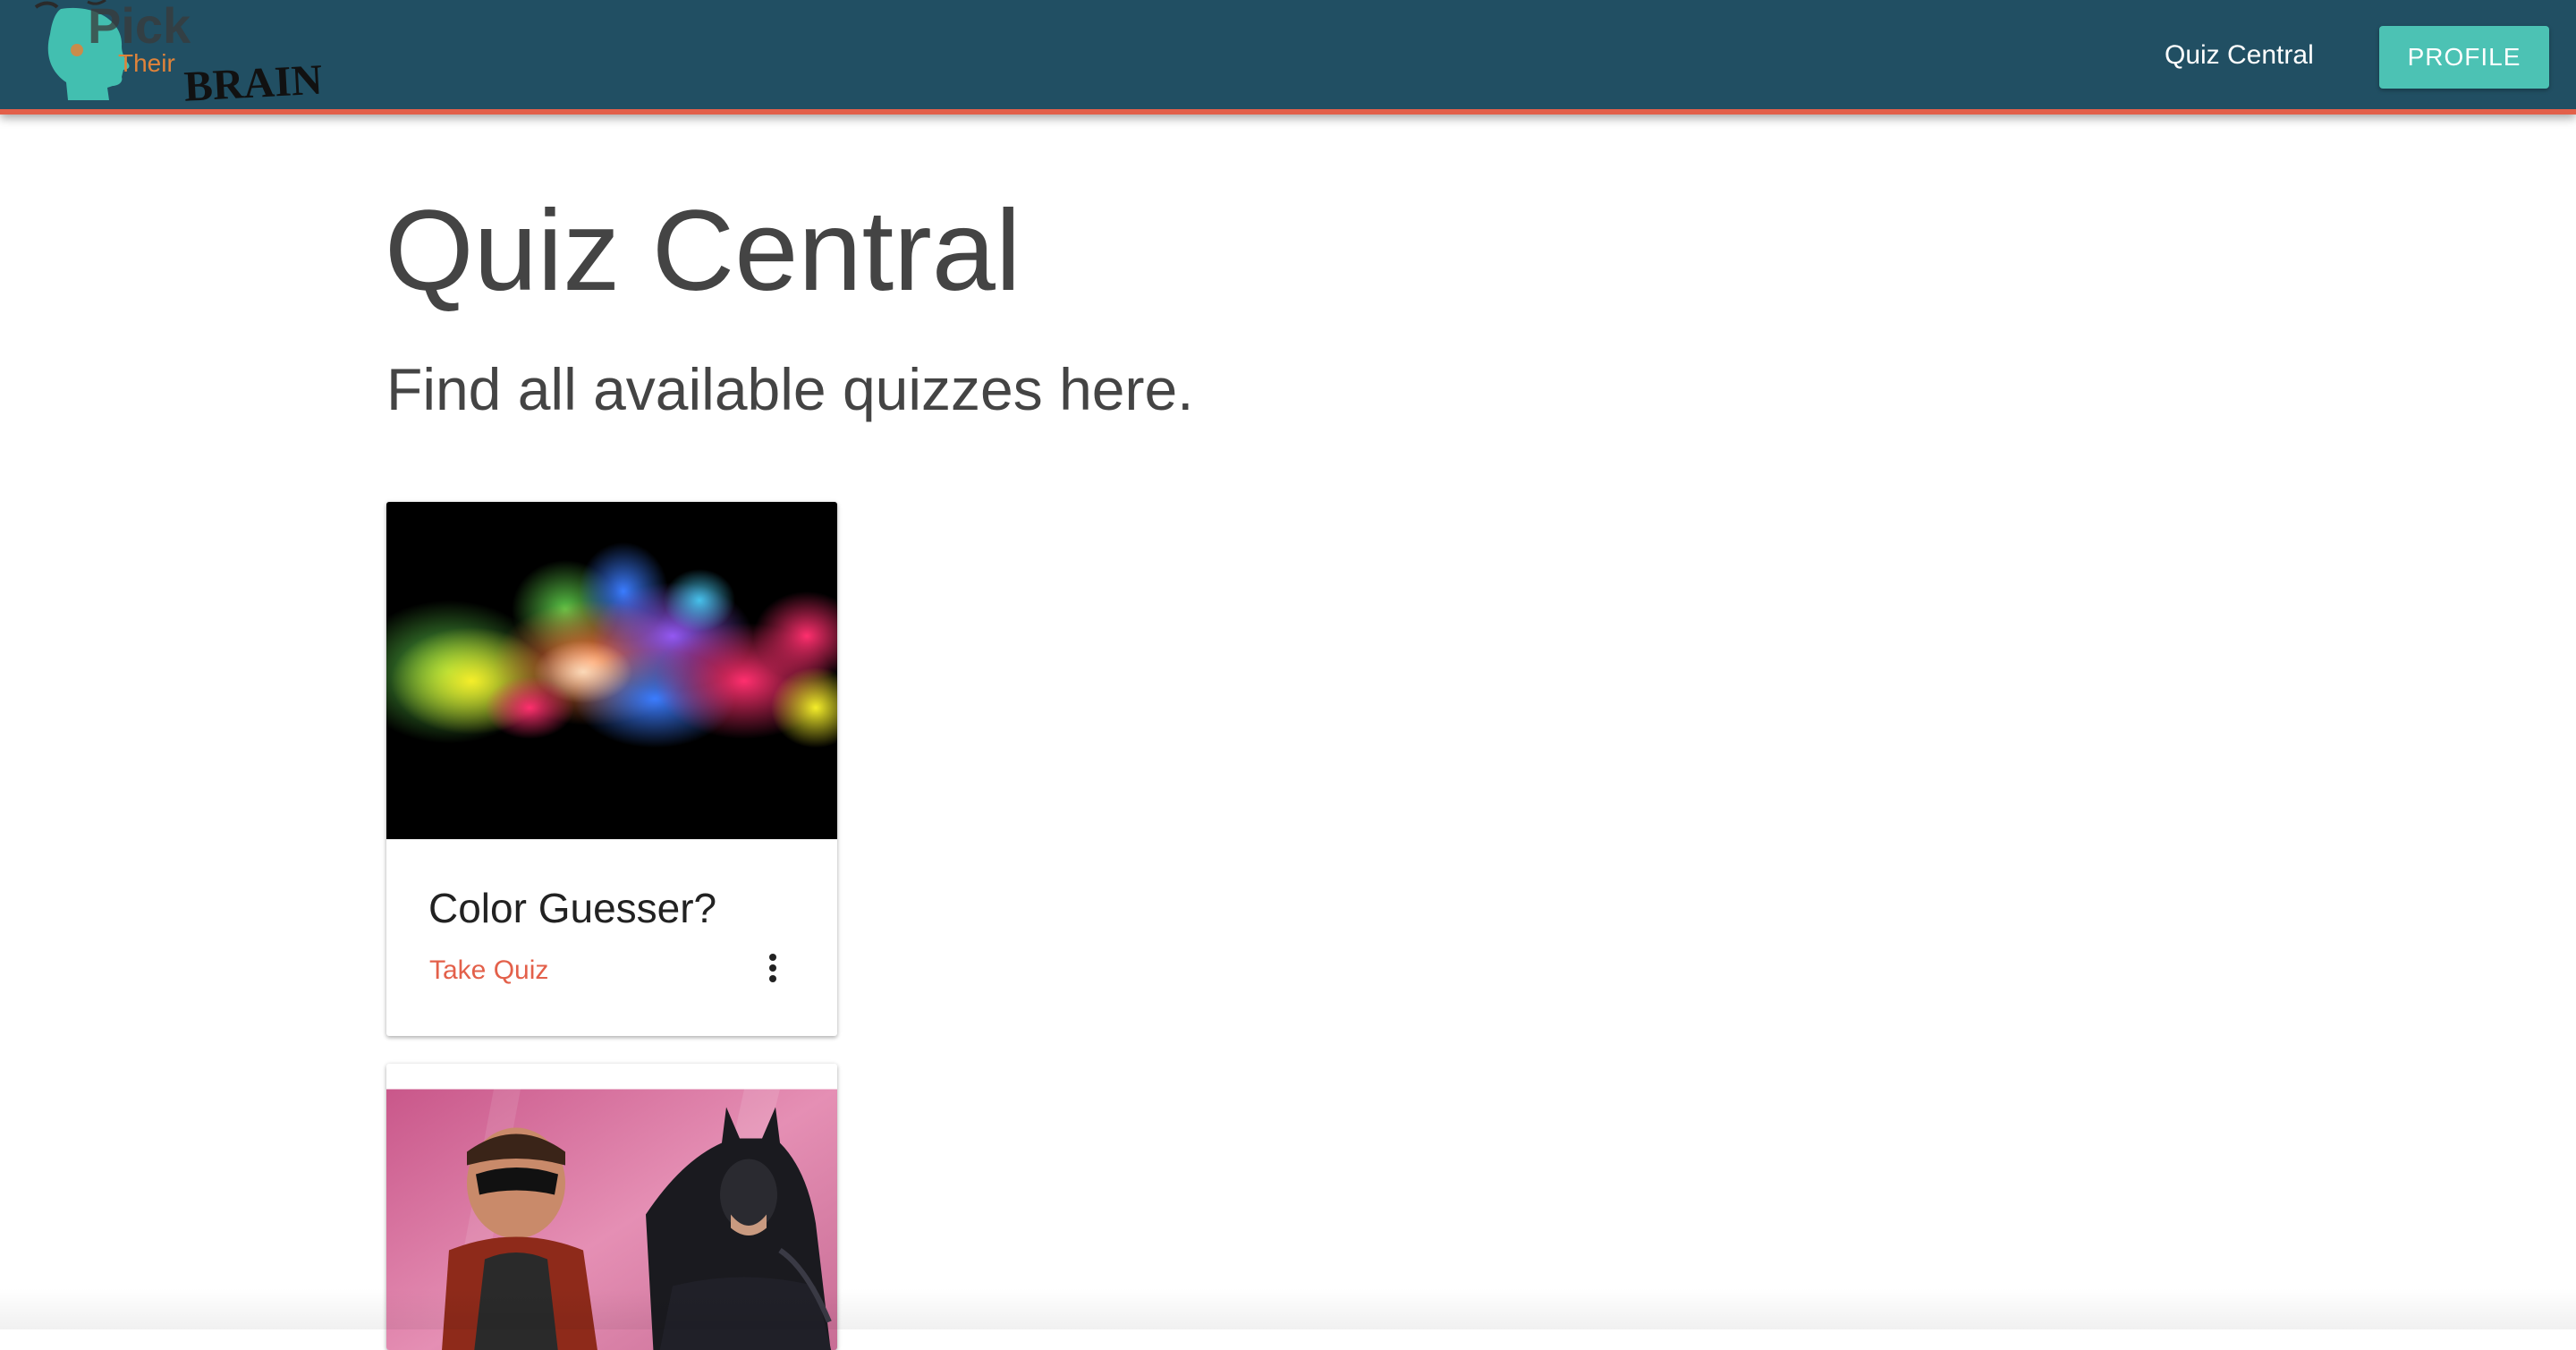 The image size is (2576, 1350). Describe the element at coordinates (703, 251) in the screenshot. I see `page-title: Quiz Central` at that location.